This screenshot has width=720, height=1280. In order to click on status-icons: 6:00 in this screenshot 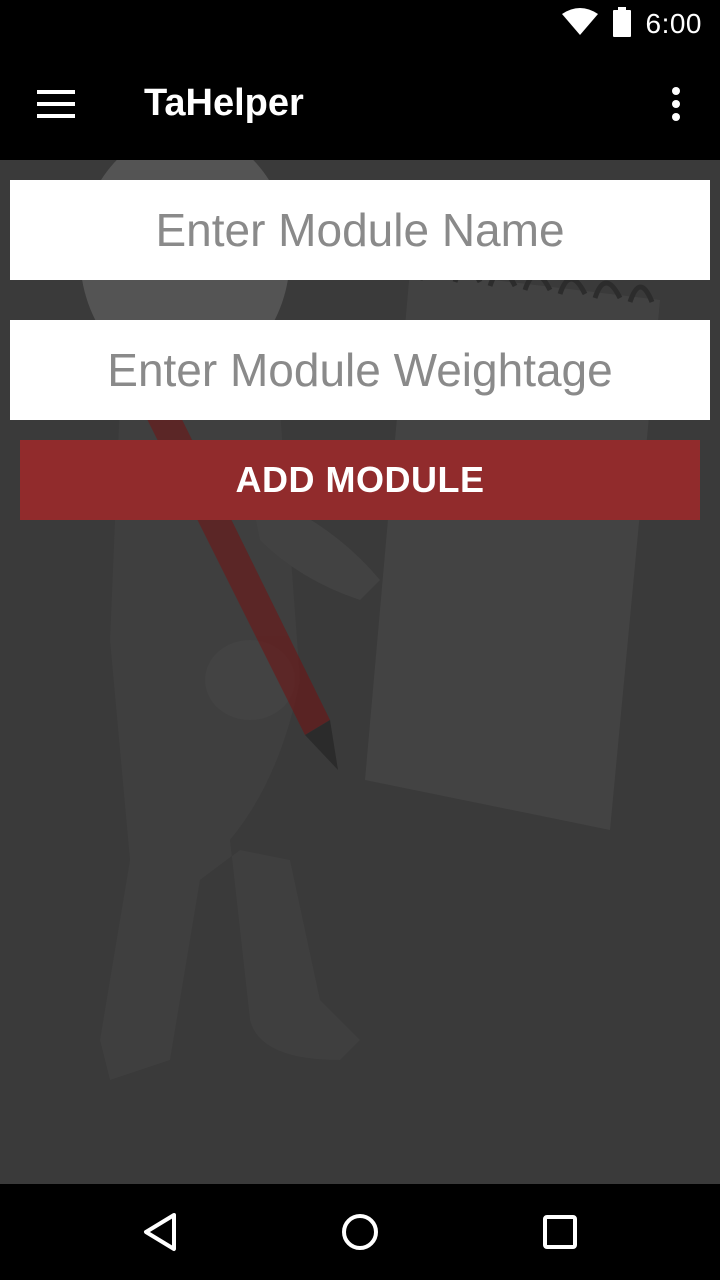, I will do `click(632, 24)`.